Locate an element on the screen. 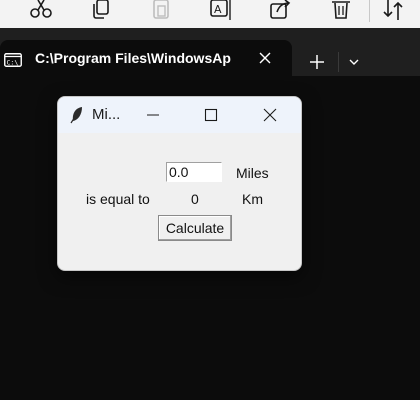  sort-icon is located at coordinates (393, 11).